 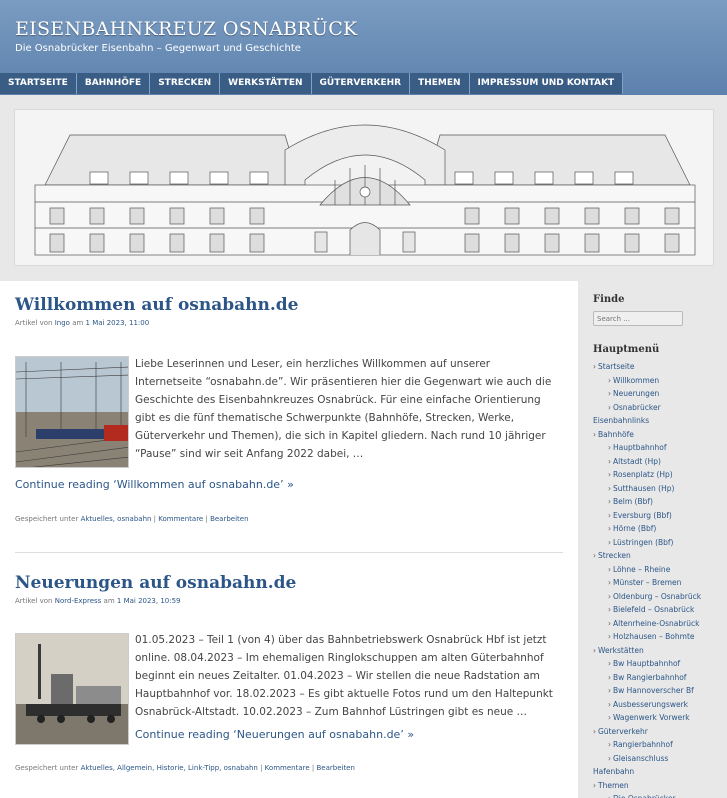 What do you see at coordinates (116, 519) in the screenshot?
I see `category-links: Aktuelles, osnabahn` at bounding box center [116, 519].